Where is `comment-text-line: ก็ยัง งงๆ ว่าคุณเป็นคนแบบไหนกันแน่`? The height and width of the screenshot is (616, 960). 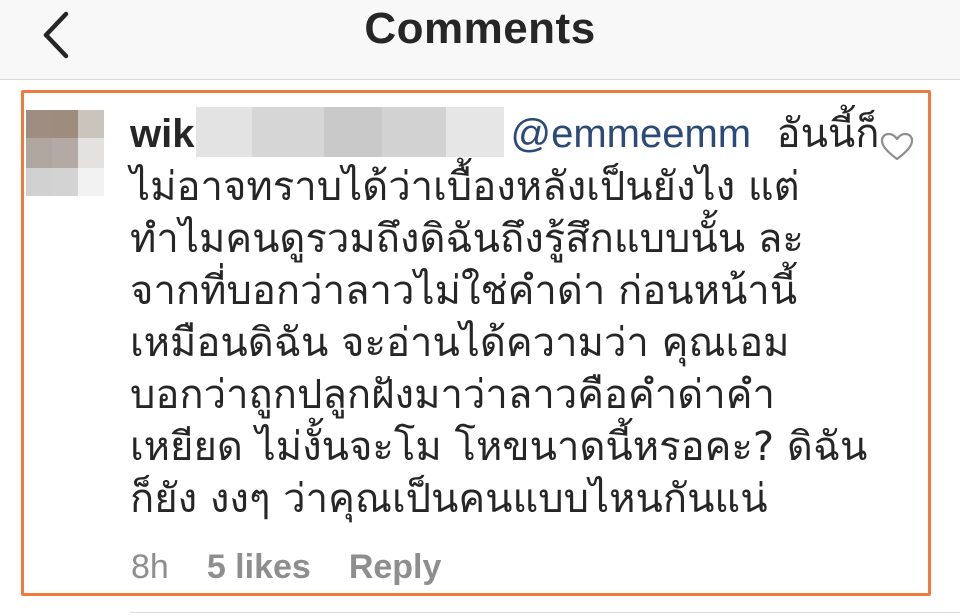
comment-text-line: ก็ยัง งงๆ ว่าคุณเป็นคนแบบไหนกันแน่ is located at coordinates (449, 499).